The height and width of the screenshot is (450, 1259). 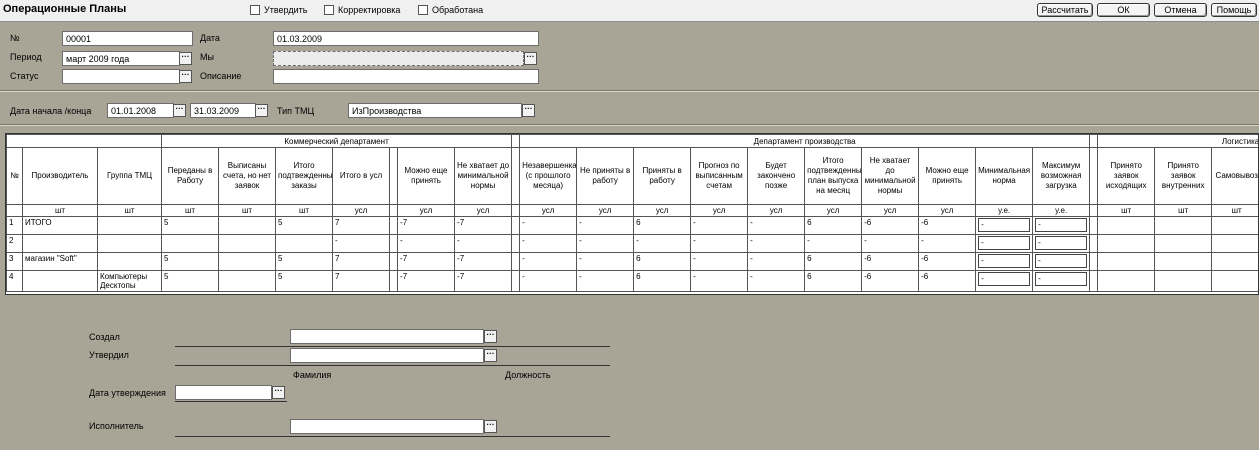 I want to click on created-label: Создал, so click(x=104, y=337).